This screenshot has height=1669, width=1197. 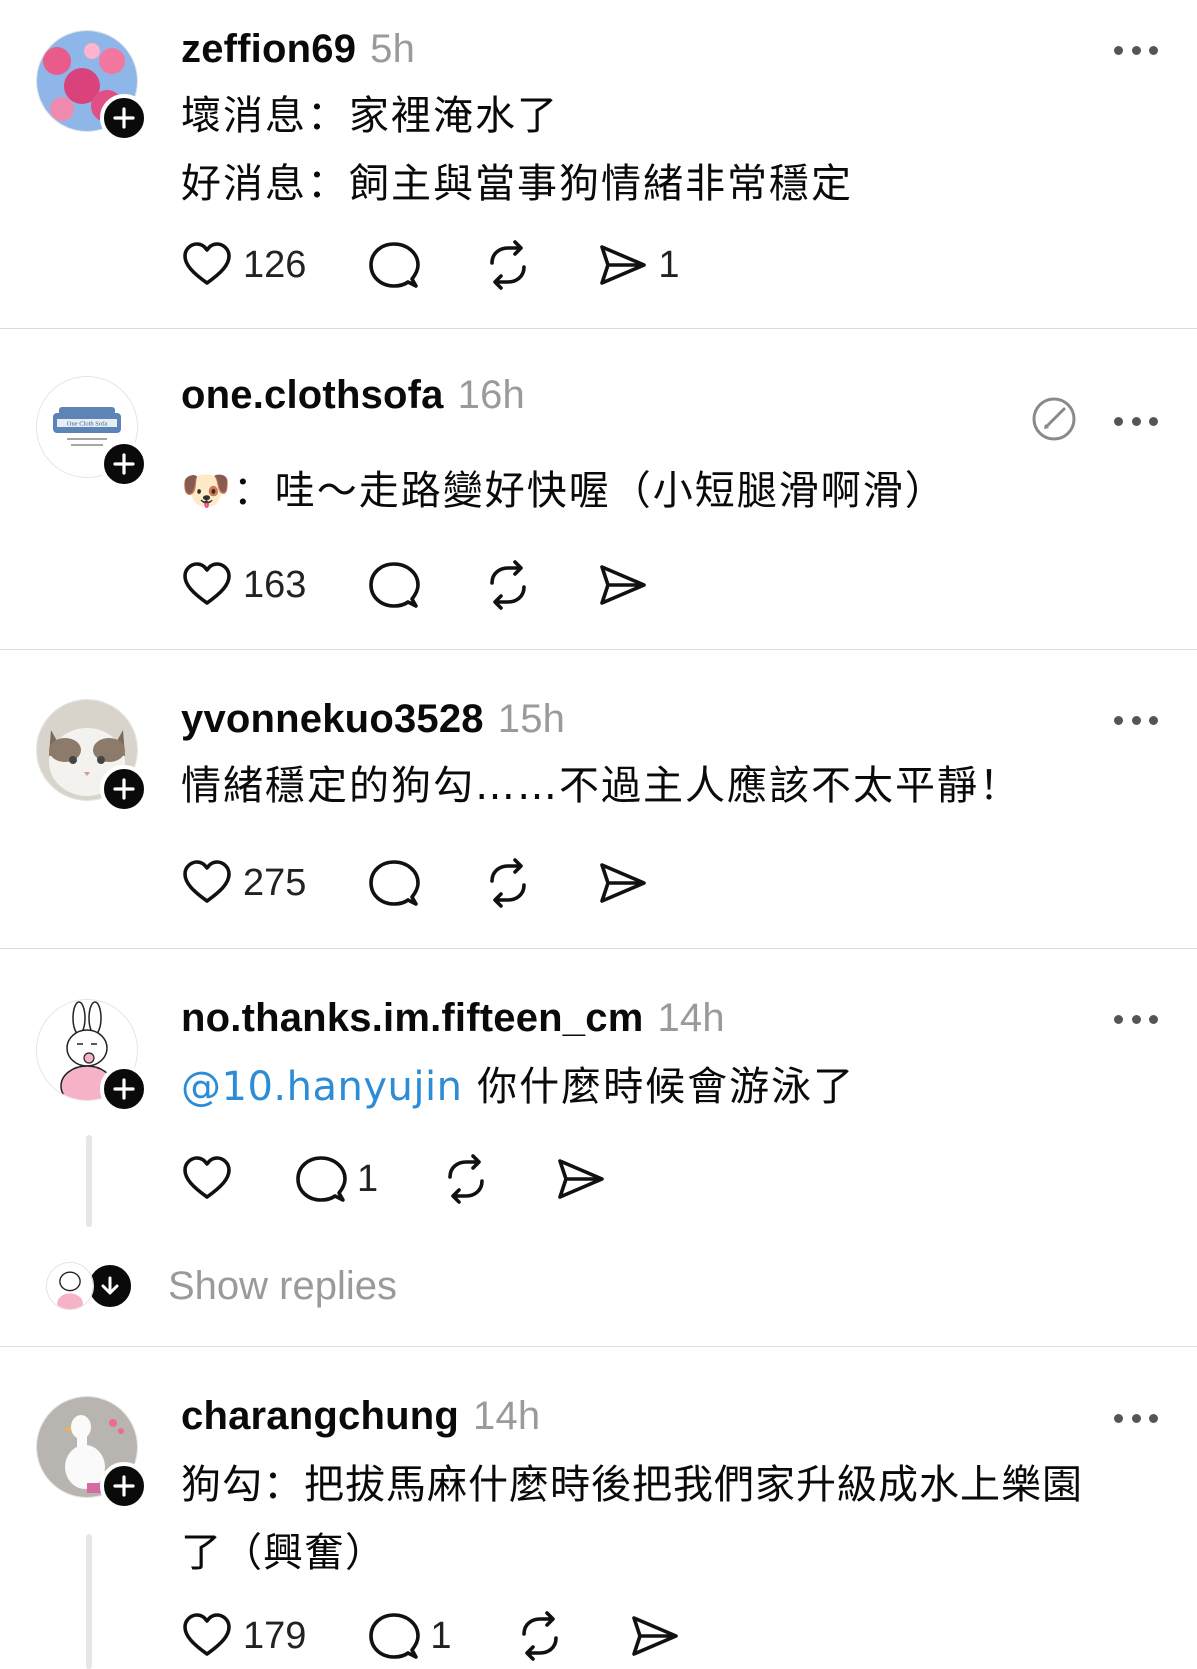 What do you see at coordinates (445, 883) in the screenshot?
I see `post-actions: 275` at bounding box center [445, 883].